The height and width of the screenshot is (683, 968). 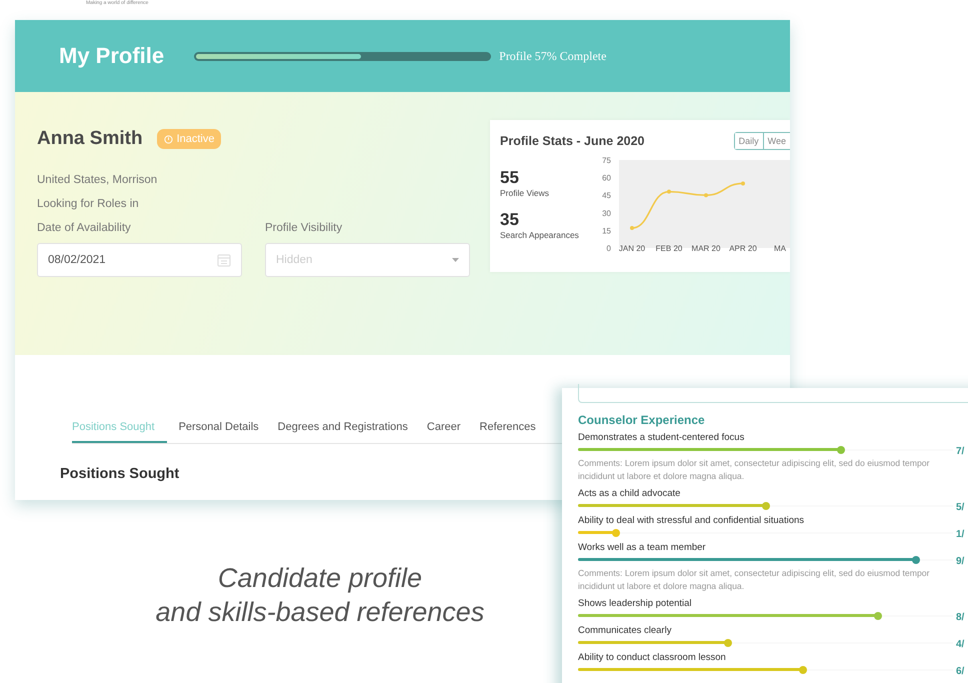 What do you see at coordinates (606, 195) in the screenshot?
I see `y-tick-label: 45` at bounding box center [606, 195].